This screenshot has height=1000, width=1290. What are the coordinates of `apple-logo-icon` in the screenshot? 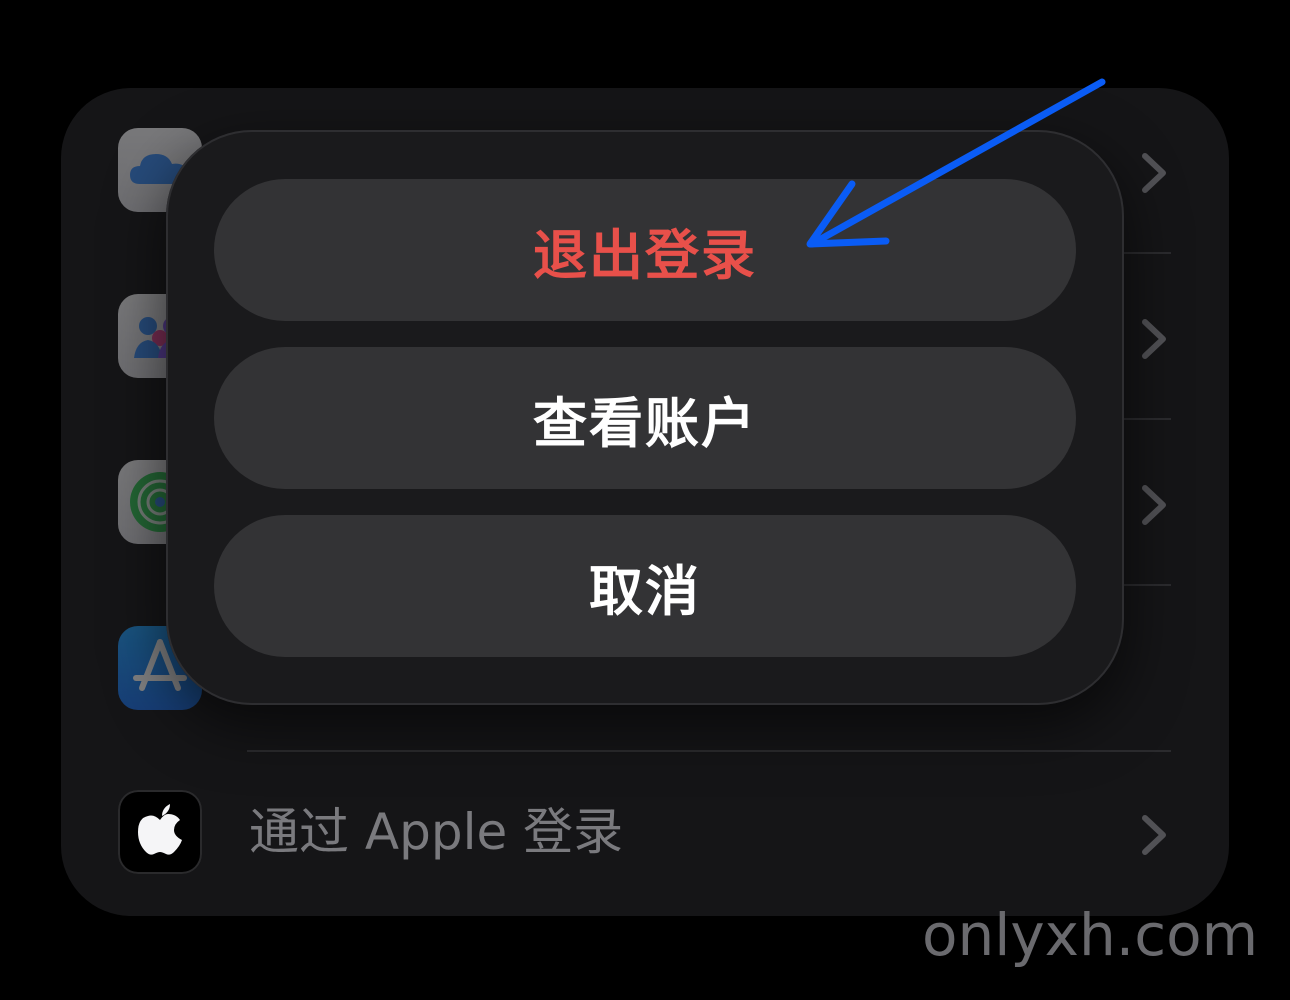 It's located at (160, 832).